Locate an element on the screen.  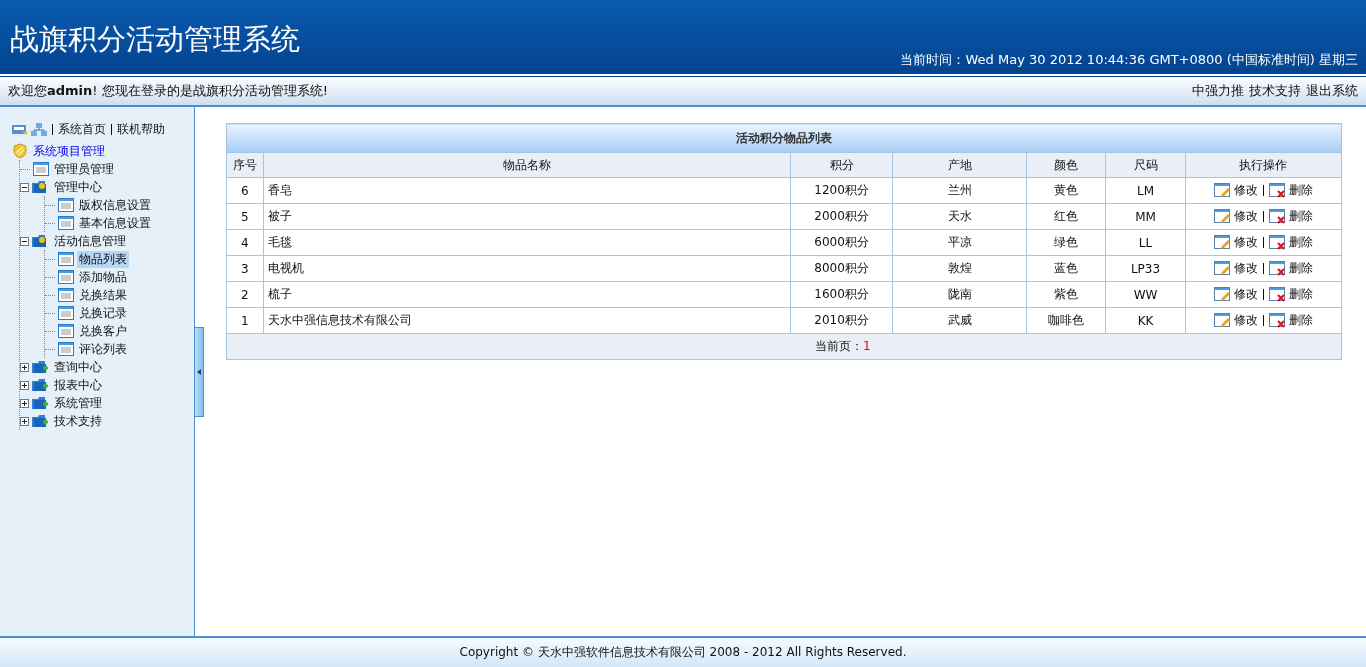
table-cell: 被子 is located at coordinates (527, 216).